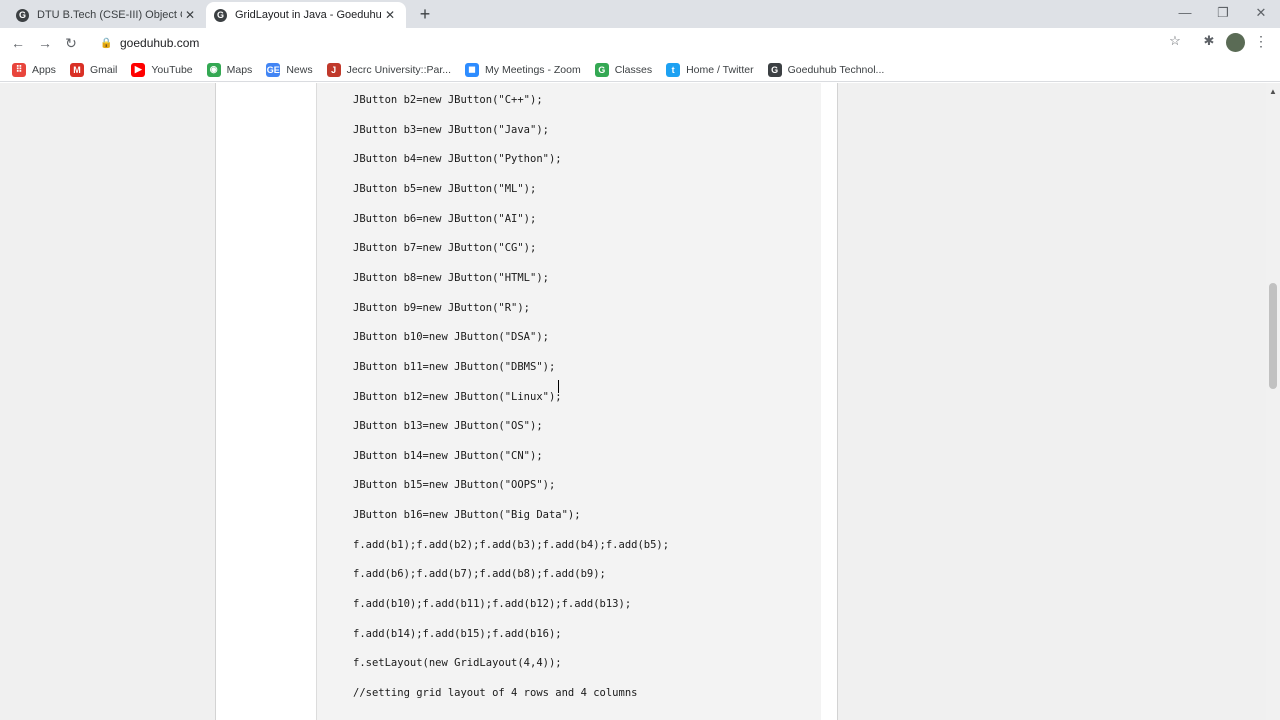 Image resolution: width=1280 pixels, height=720 pixels. What do you see at coordinates (774, 69) in the screenshot?
I see `goeduhub-icon: G` at bounding box center [774, 69].